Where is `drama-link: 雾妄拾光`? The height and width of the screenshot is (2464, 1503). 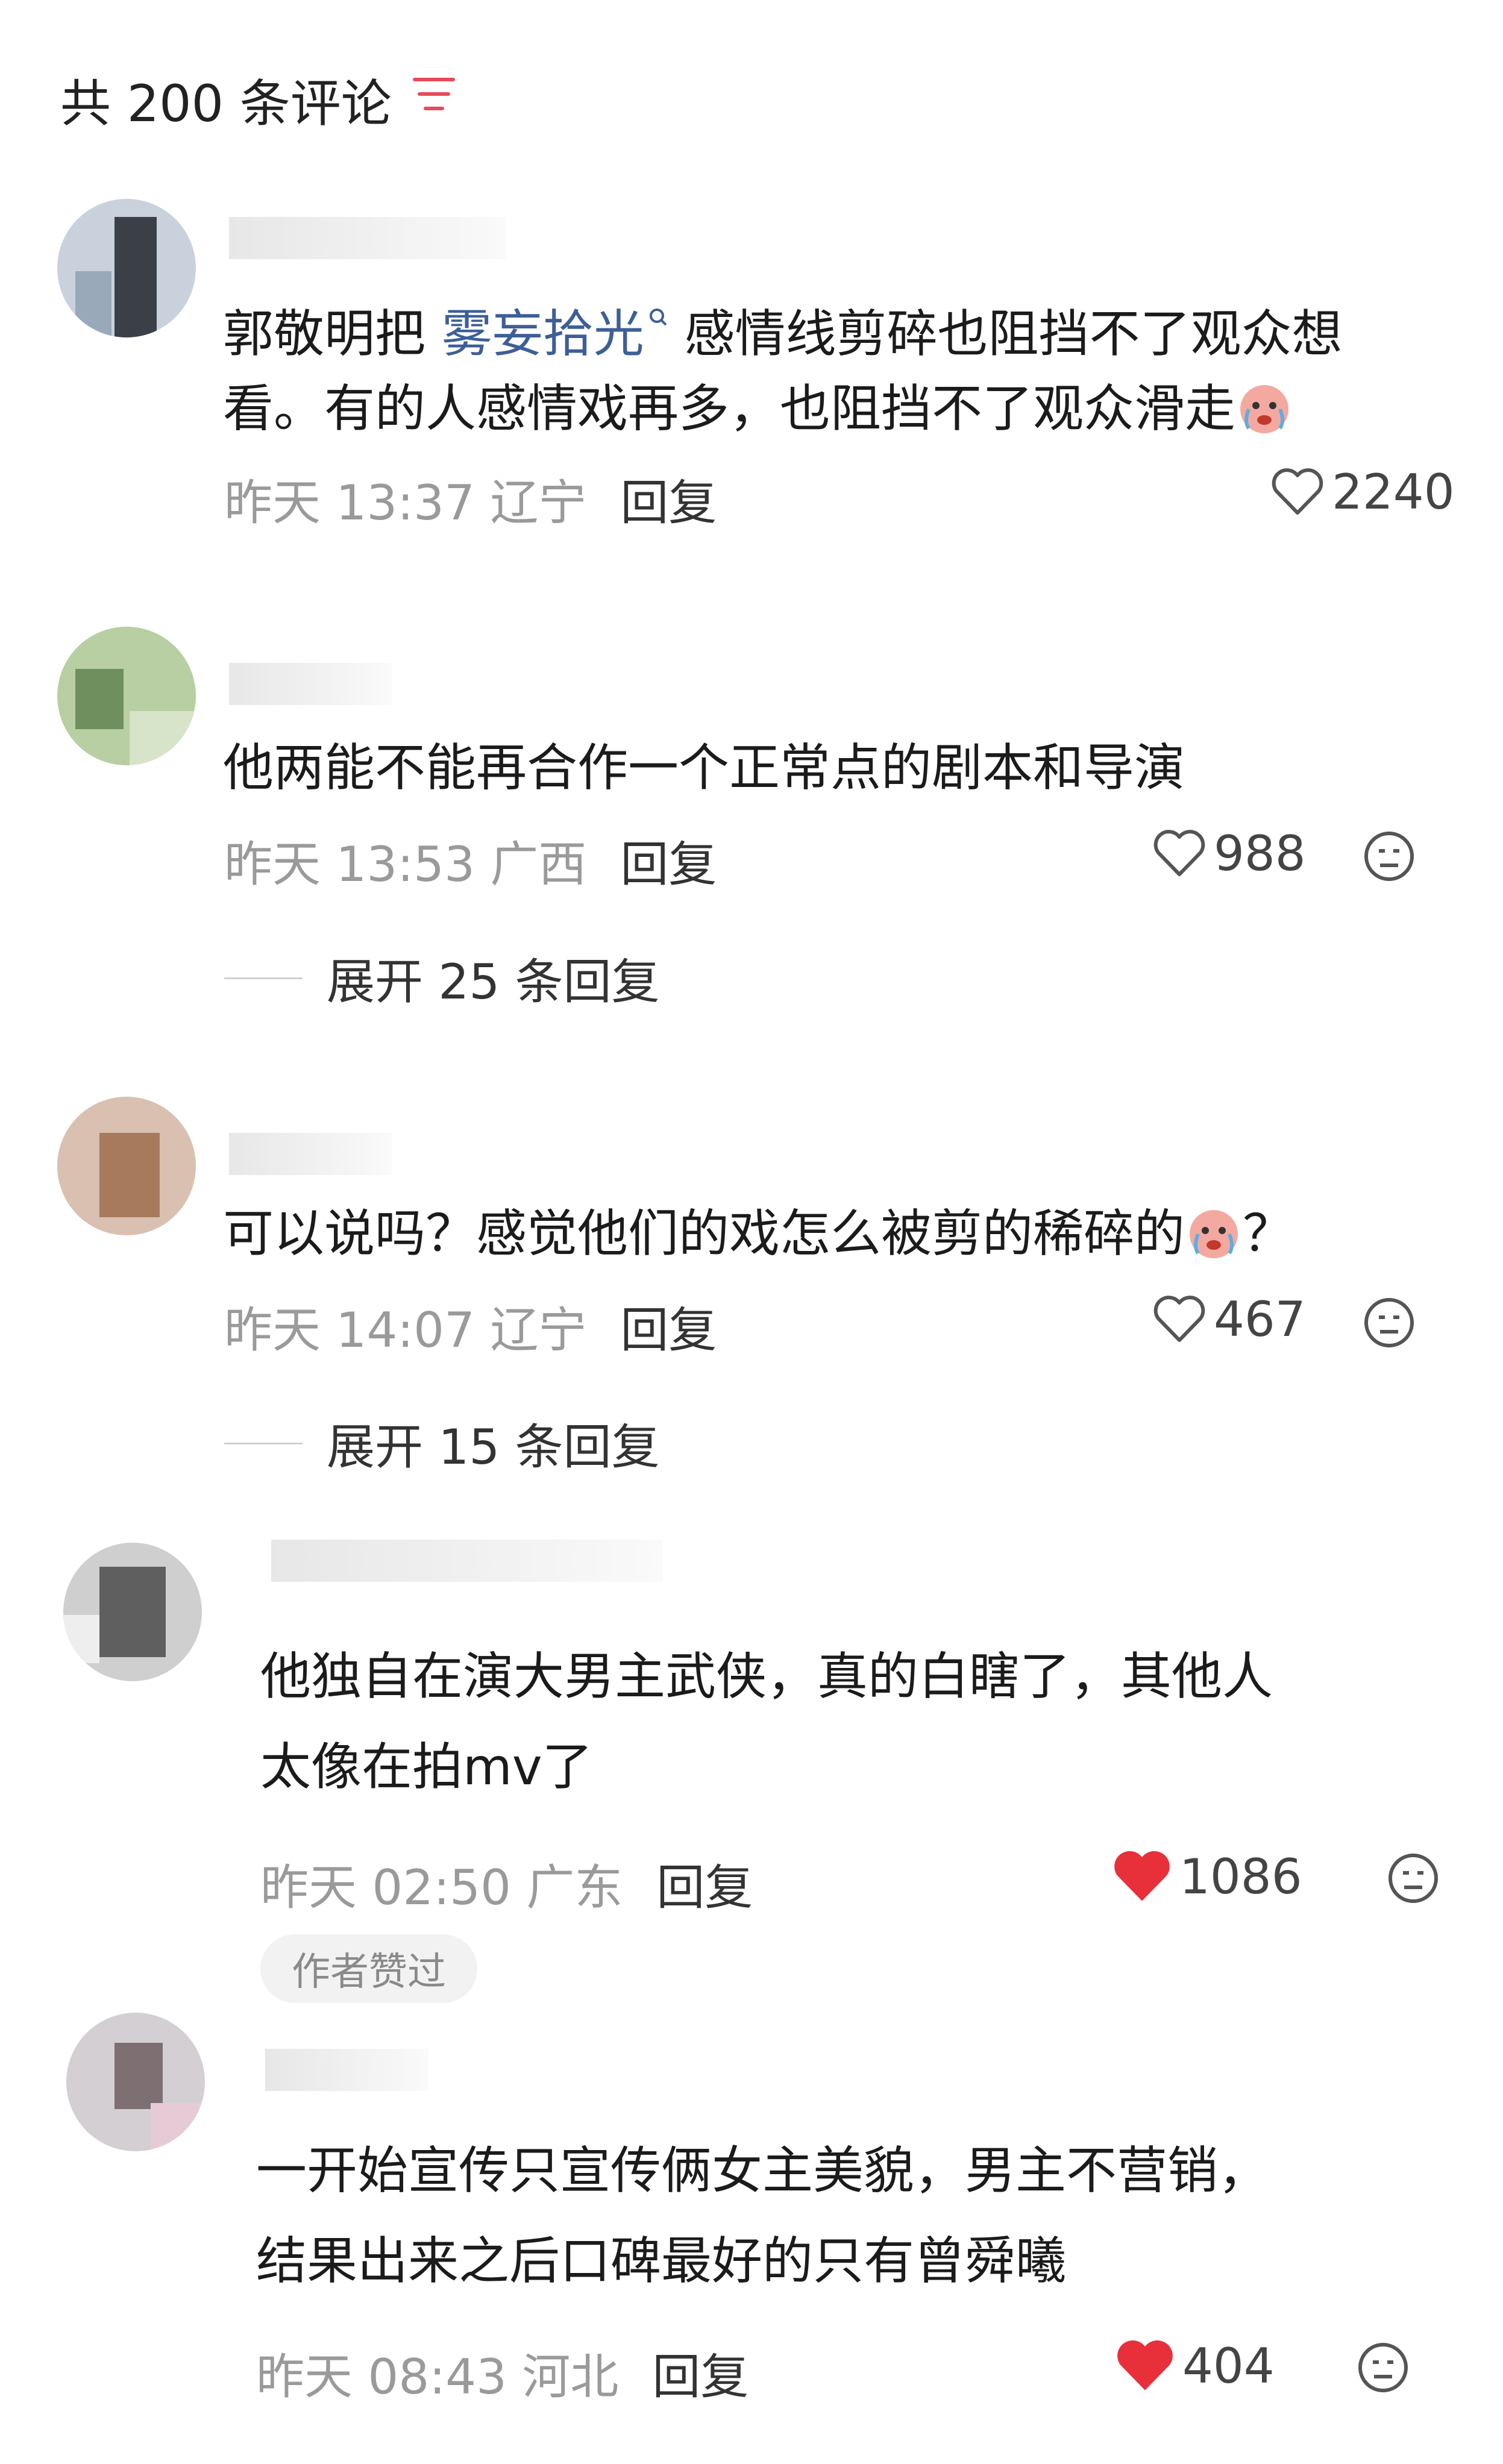 drama-link: 雾妄拾光 is located at coordinates (555, 333).